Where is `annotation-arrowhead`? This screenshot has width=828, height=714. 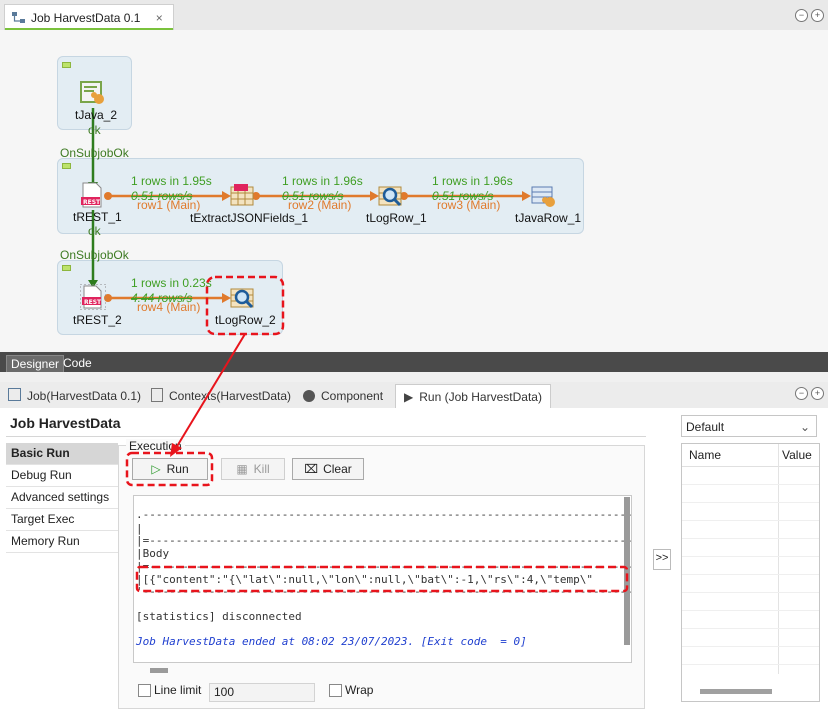
annotation-arrowhead is located at coordinates (176, 450).